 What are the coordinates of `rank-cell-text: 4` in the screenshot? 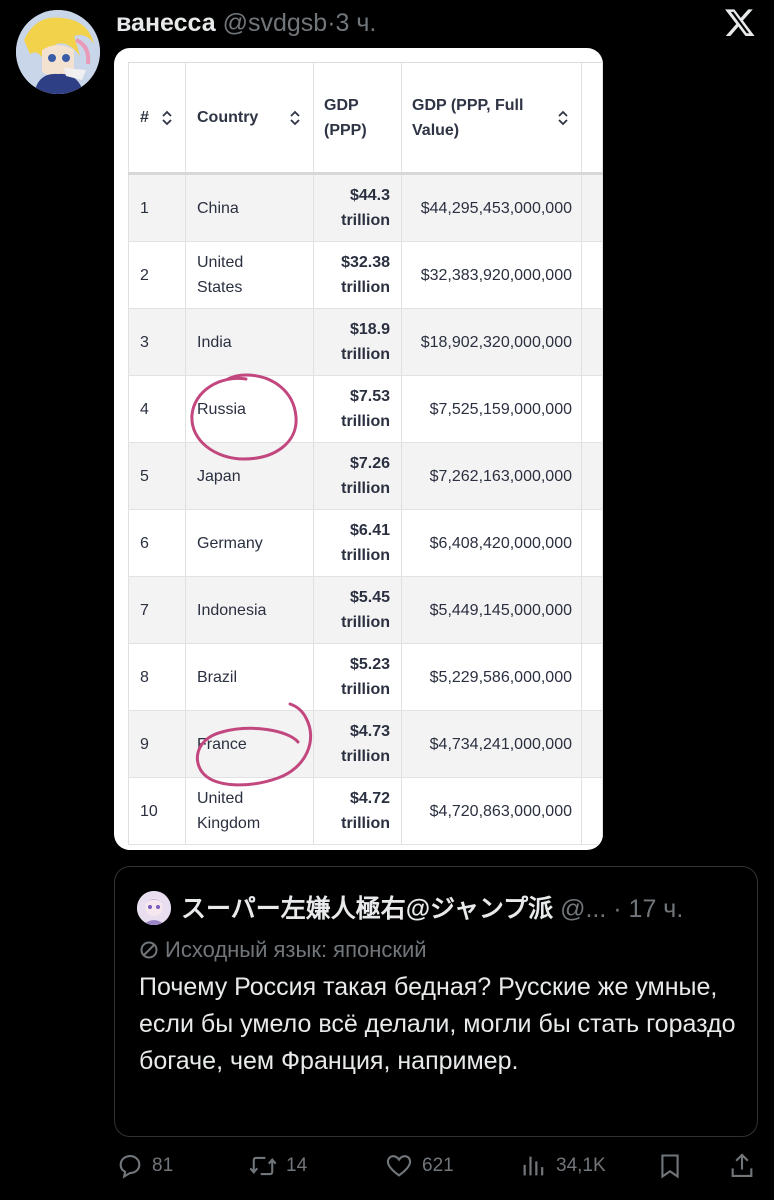 It's located at (144, 409).